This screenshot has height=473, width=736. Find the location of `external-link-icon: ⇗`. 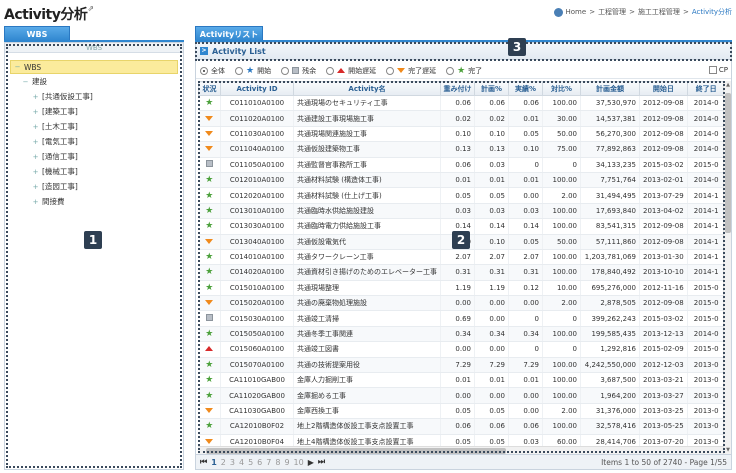

external-link-icon: ⇗ is located at coordinates (90, 8).